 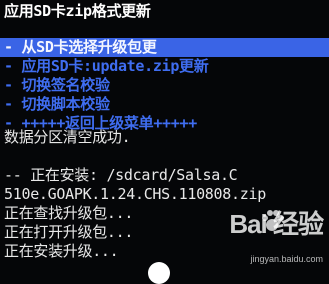 What do you see at coordinates (135, 194) in the screenshot?
I see `log-line-filename: 510e.GOAPK.1.24.CHS.110808.zip` at bounding box center [135, 194].